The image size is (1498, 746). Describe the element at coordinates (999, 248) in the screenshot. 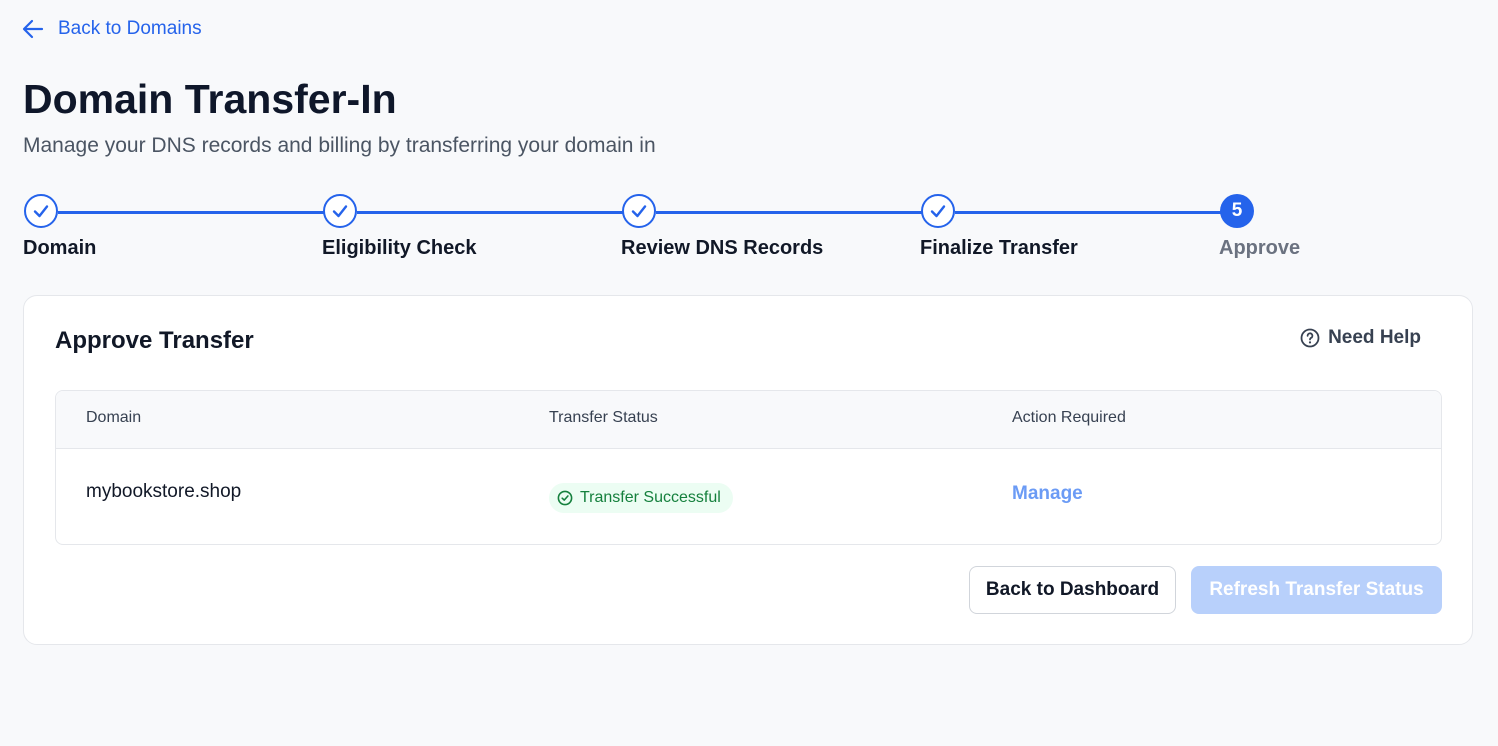

I see `step-label-finalize-transfer: Finalize Transfer` at that location.